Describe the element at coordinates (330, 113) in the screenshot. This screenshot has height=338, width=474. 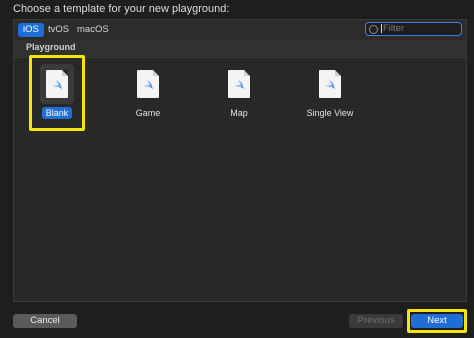
I see `template-label: Single View` at that location.